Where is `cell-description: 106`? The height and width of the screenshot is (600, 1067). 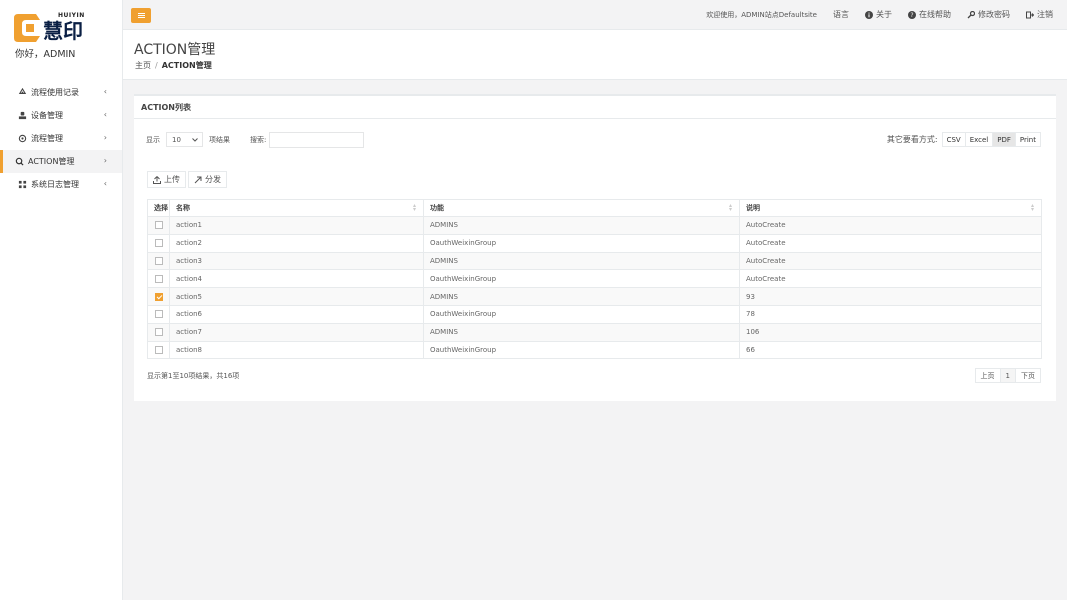 cell-description: 106 is located at coordinates (890, 332).